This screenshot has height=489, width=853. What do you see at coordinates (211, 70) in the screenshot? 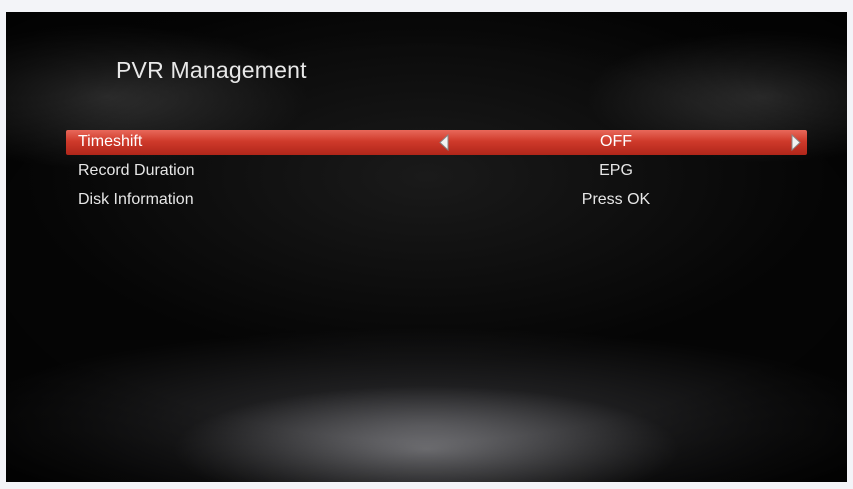
I see `page-title: PVR Management` at bounding box center [211, 70].